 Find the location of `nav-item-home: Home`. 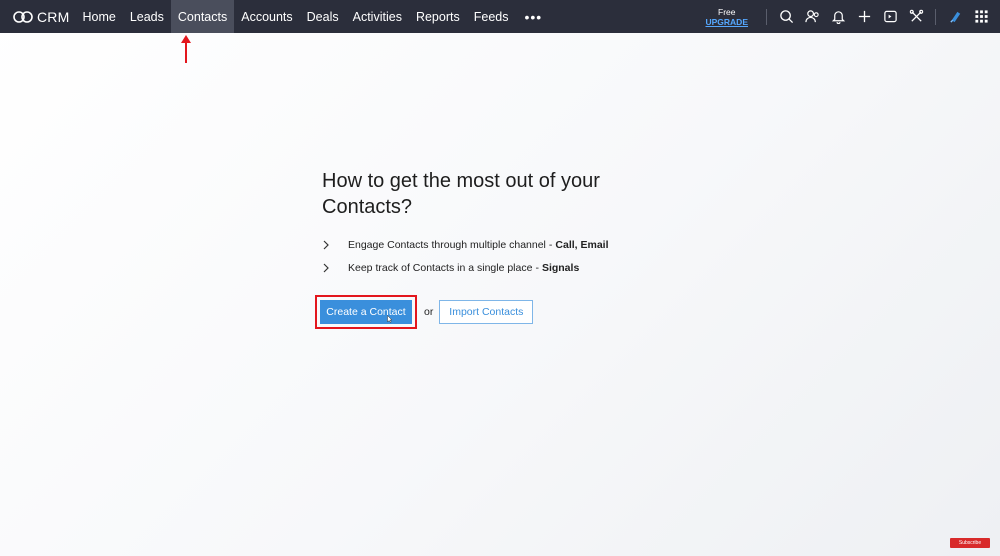

nav-item-home: Home is located at coordinates (98, 16).